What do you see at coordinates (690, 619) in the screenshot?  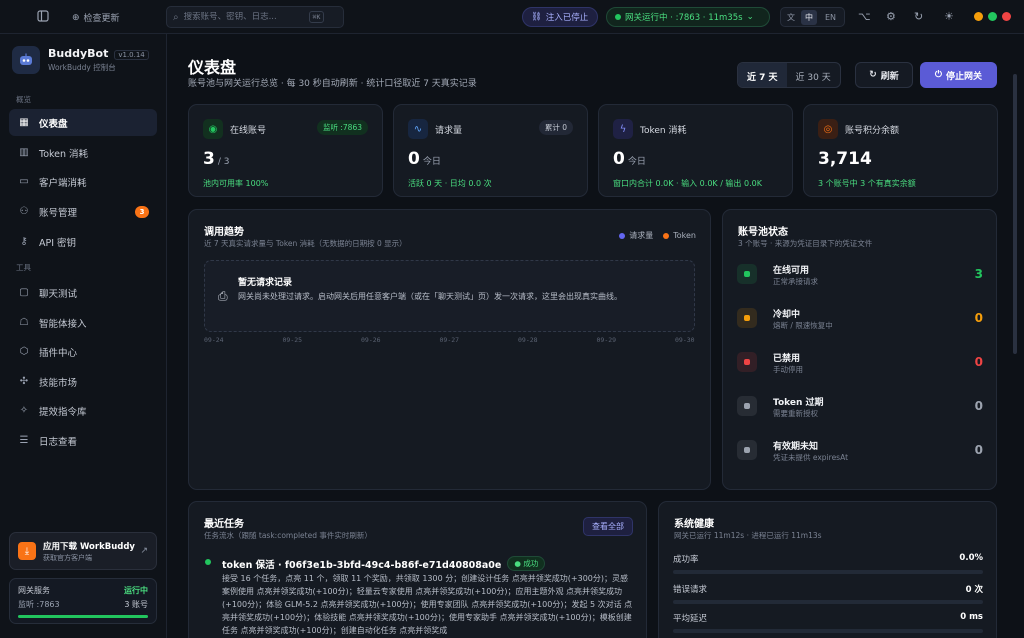 I see `health-label: 平均延迟` at bounding box center [690, 619].